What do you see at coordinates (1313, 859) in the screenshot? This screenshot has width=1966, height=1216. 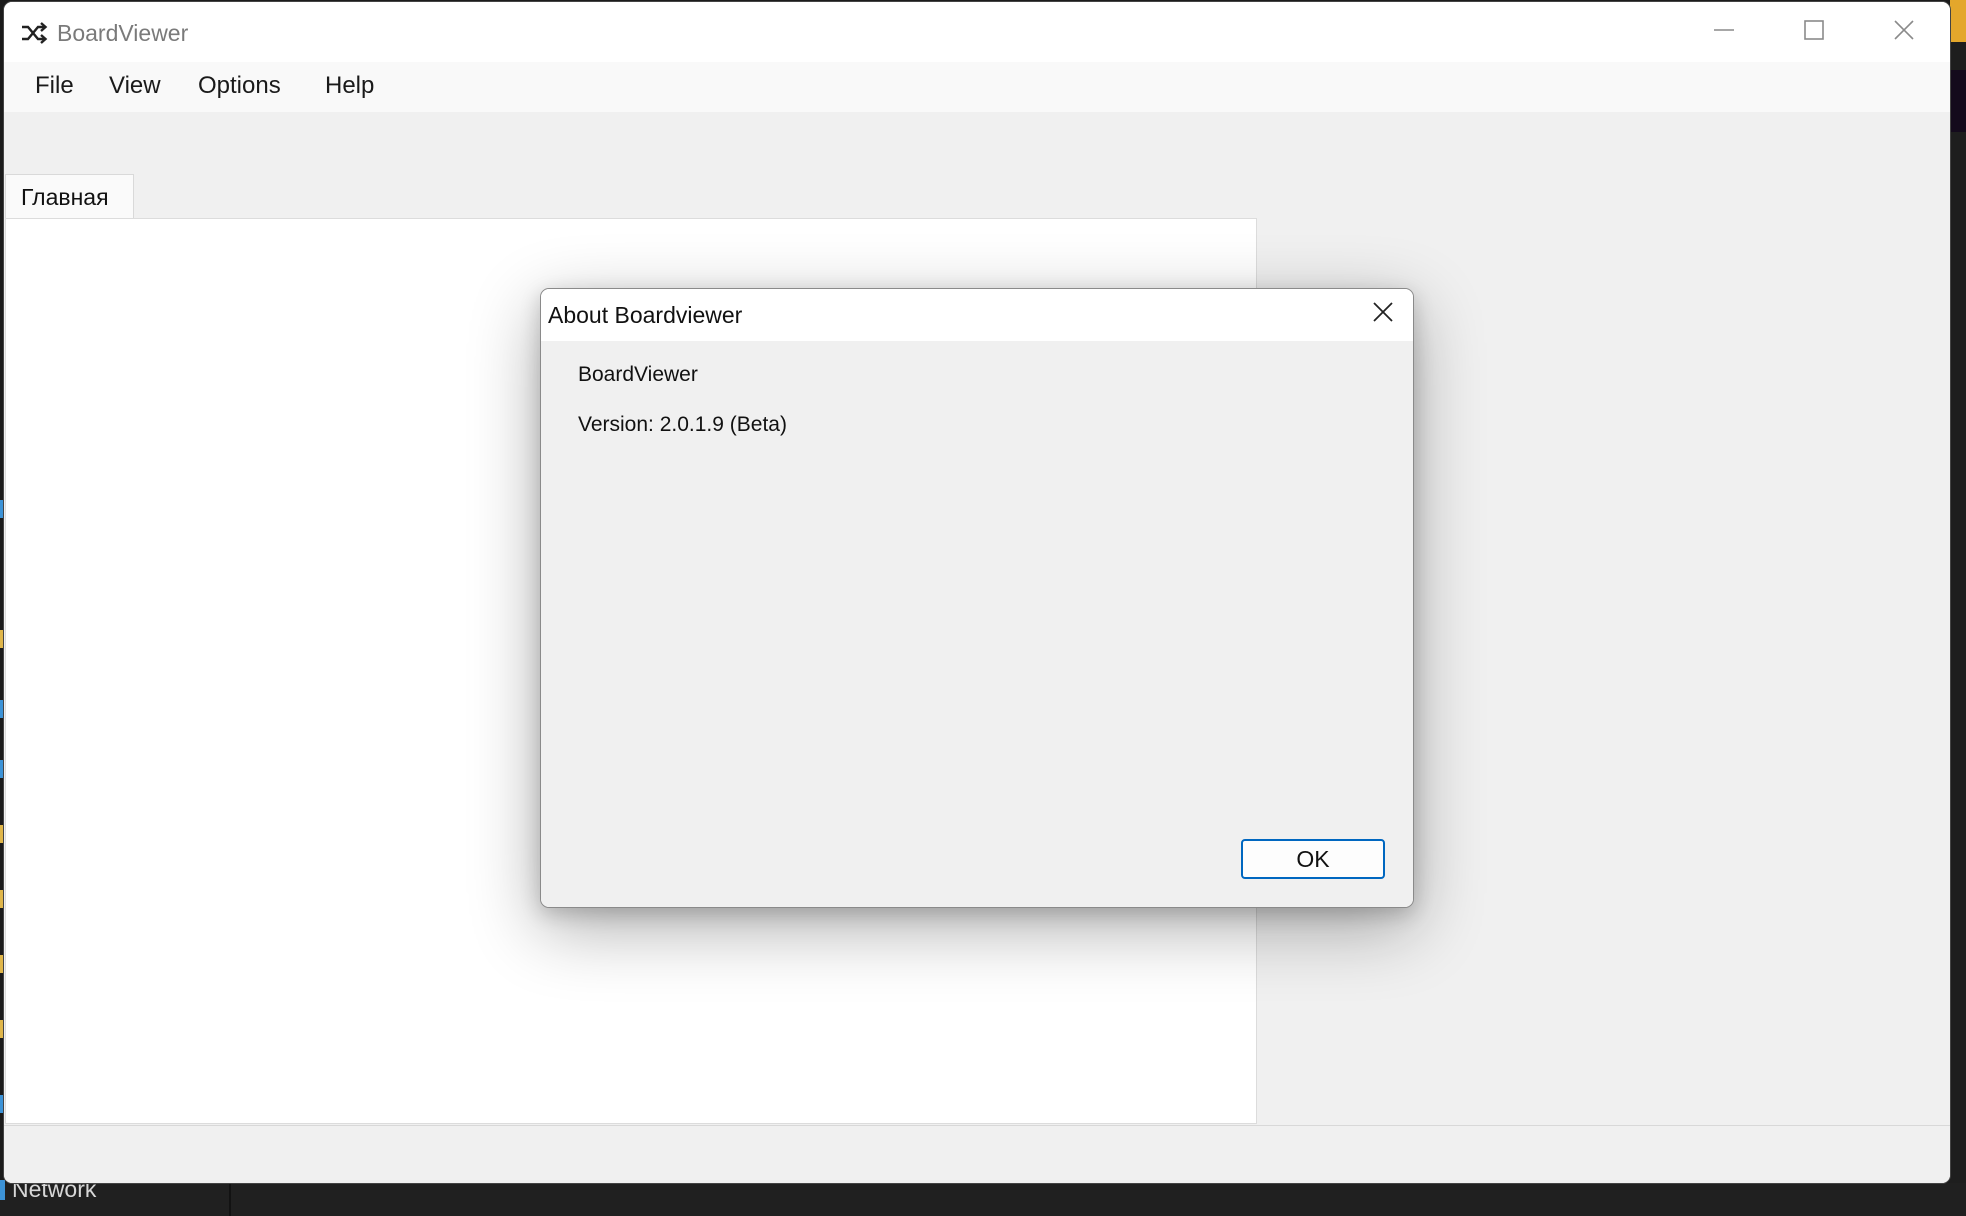 I see `ok-button: OK` at bounding box center [1313, 859].